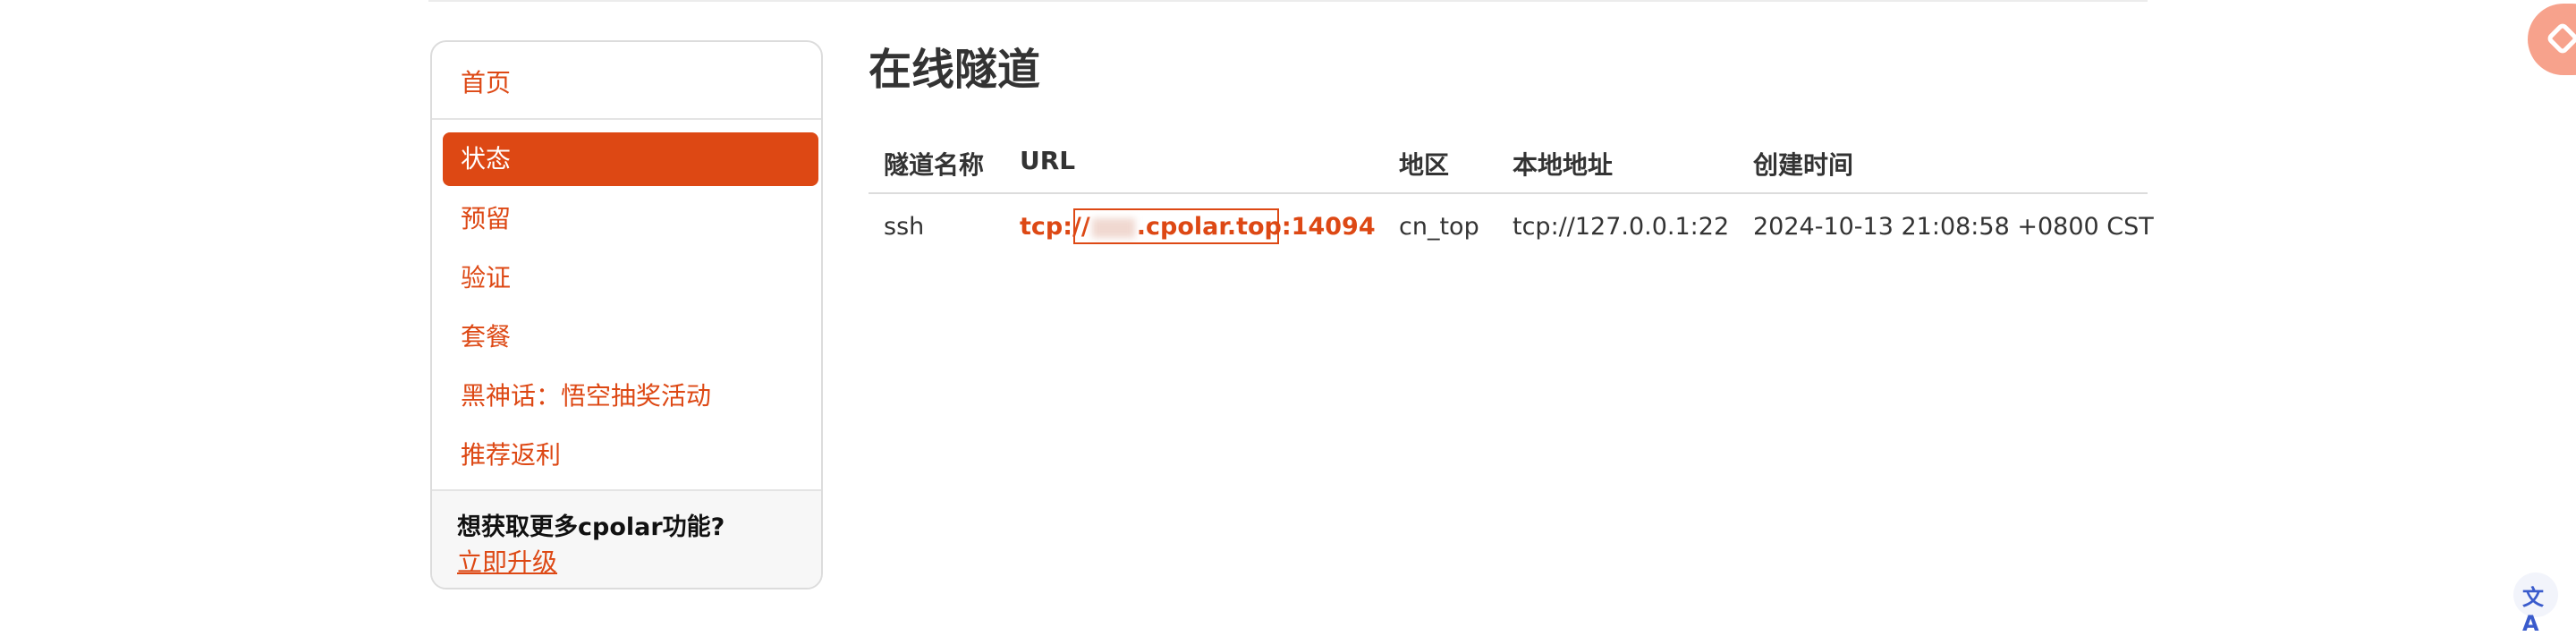  I want to click on nav-item-plans: 套餐, so click(630, 337).